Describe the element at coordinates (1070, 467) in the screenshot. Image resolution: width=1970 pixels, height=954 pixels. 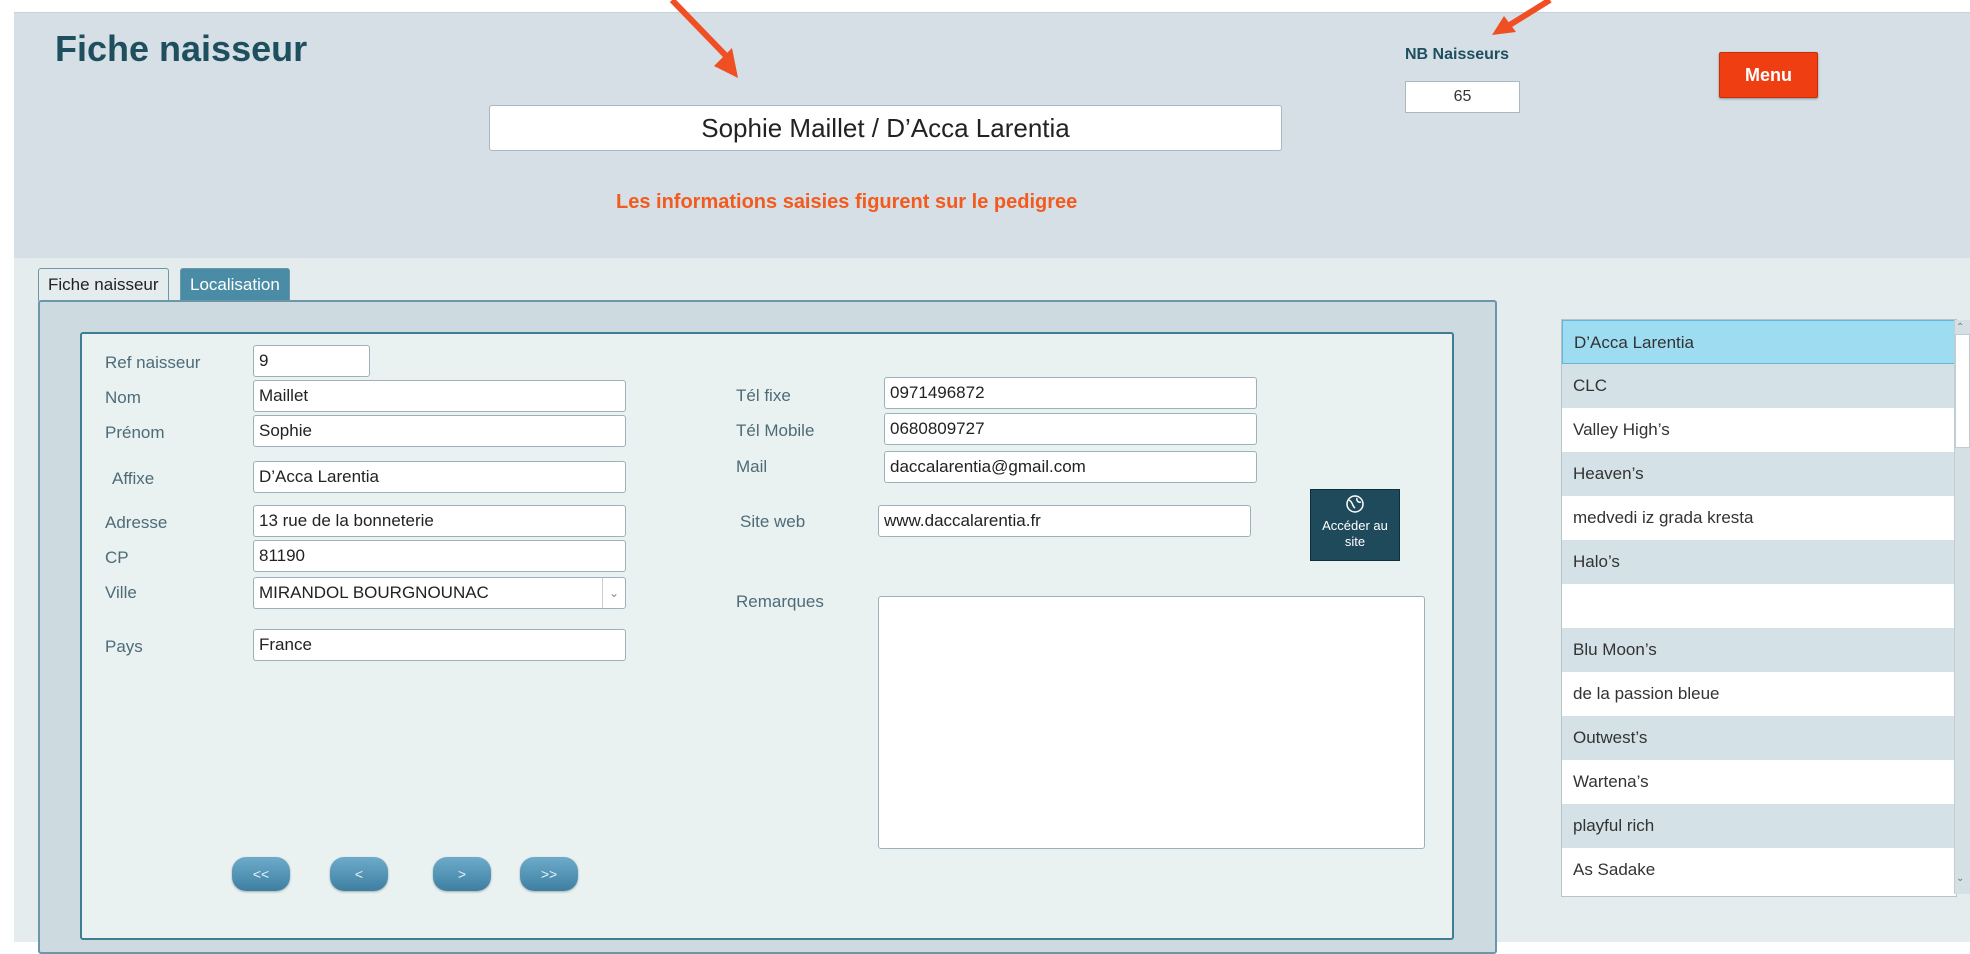
I see `mail-field: daccalarentia@gmail.com` at that location.